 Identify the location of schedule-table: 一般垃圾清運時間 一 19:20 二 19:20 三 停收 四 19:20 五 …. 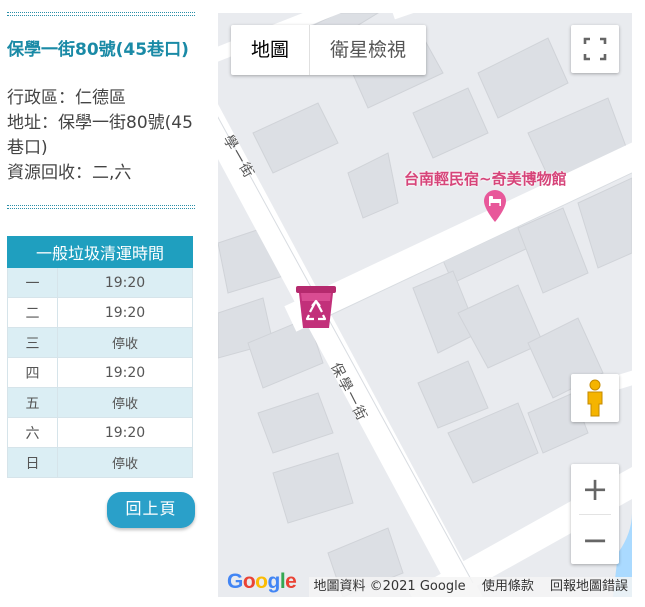
(100, 357).